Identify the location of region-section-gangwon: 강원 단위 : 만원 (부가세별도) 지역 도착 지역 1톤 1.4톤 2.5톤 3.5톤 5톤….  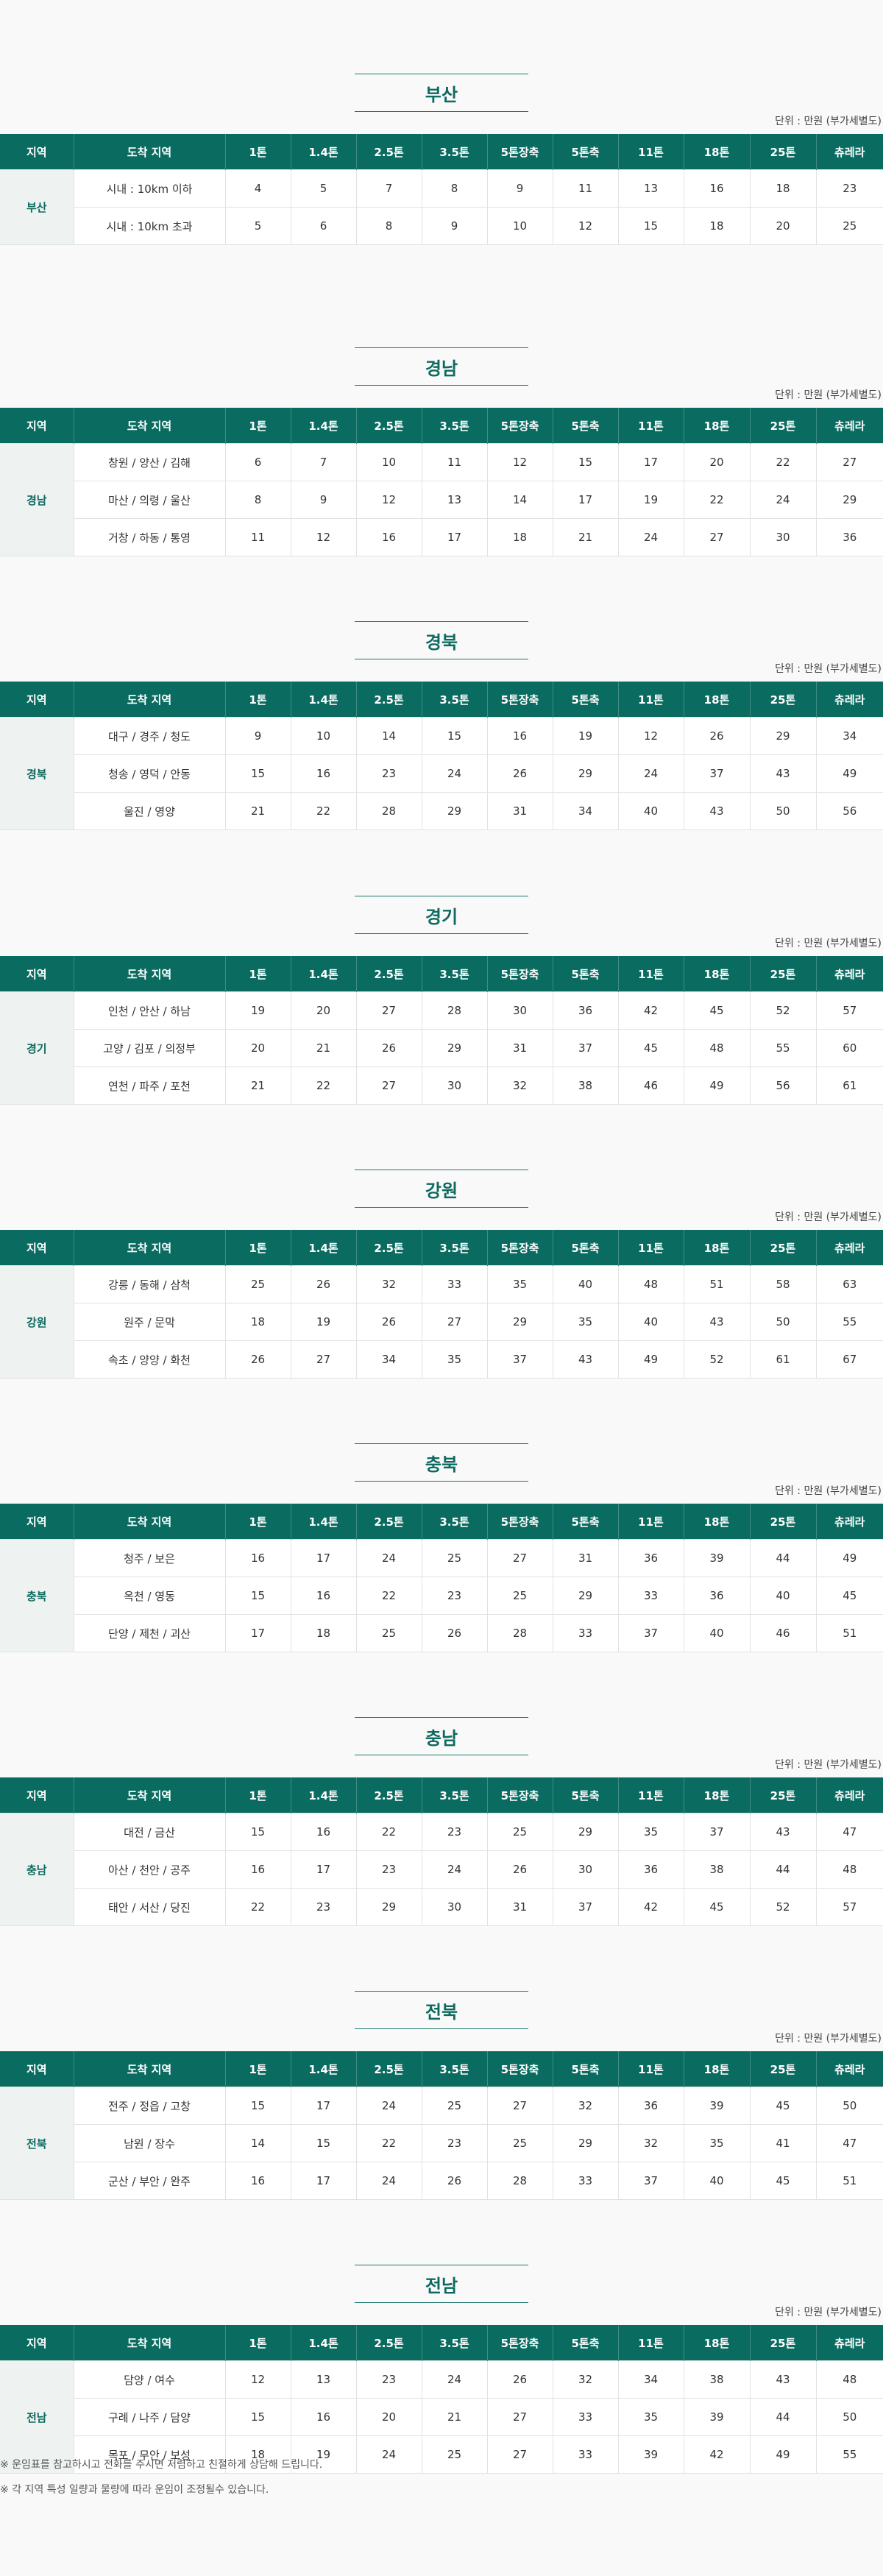
(441, 1287).